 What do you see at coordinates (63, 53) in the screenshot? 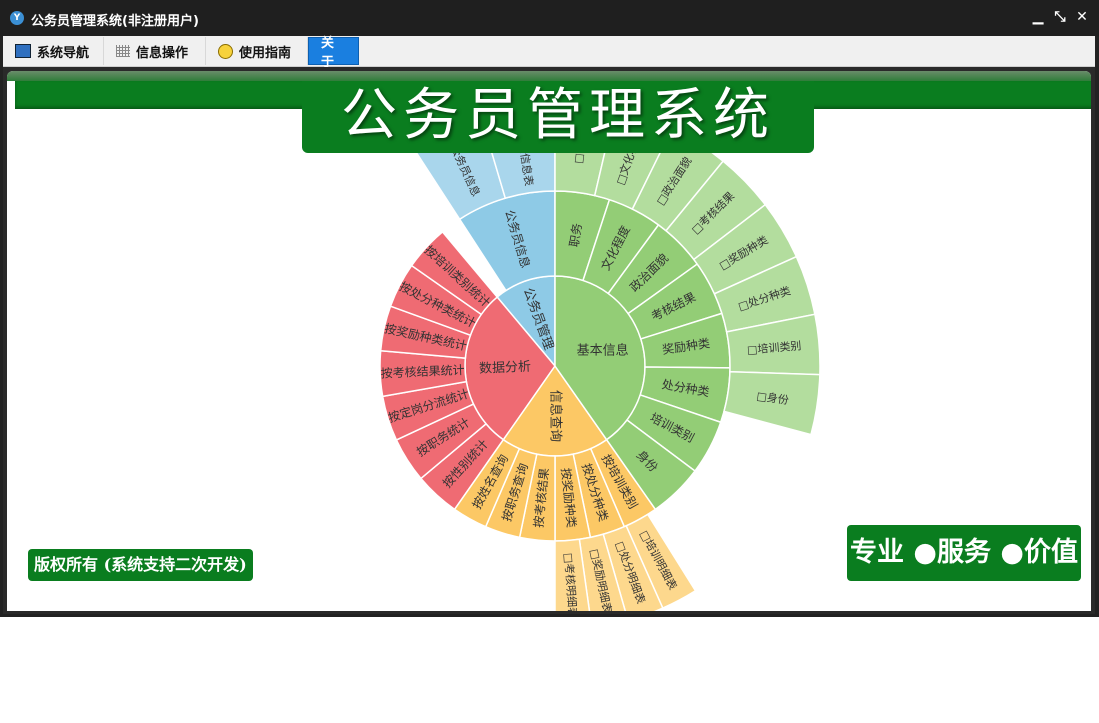
I see `menu-label: 系统导航` at bounding box center [63, 53].